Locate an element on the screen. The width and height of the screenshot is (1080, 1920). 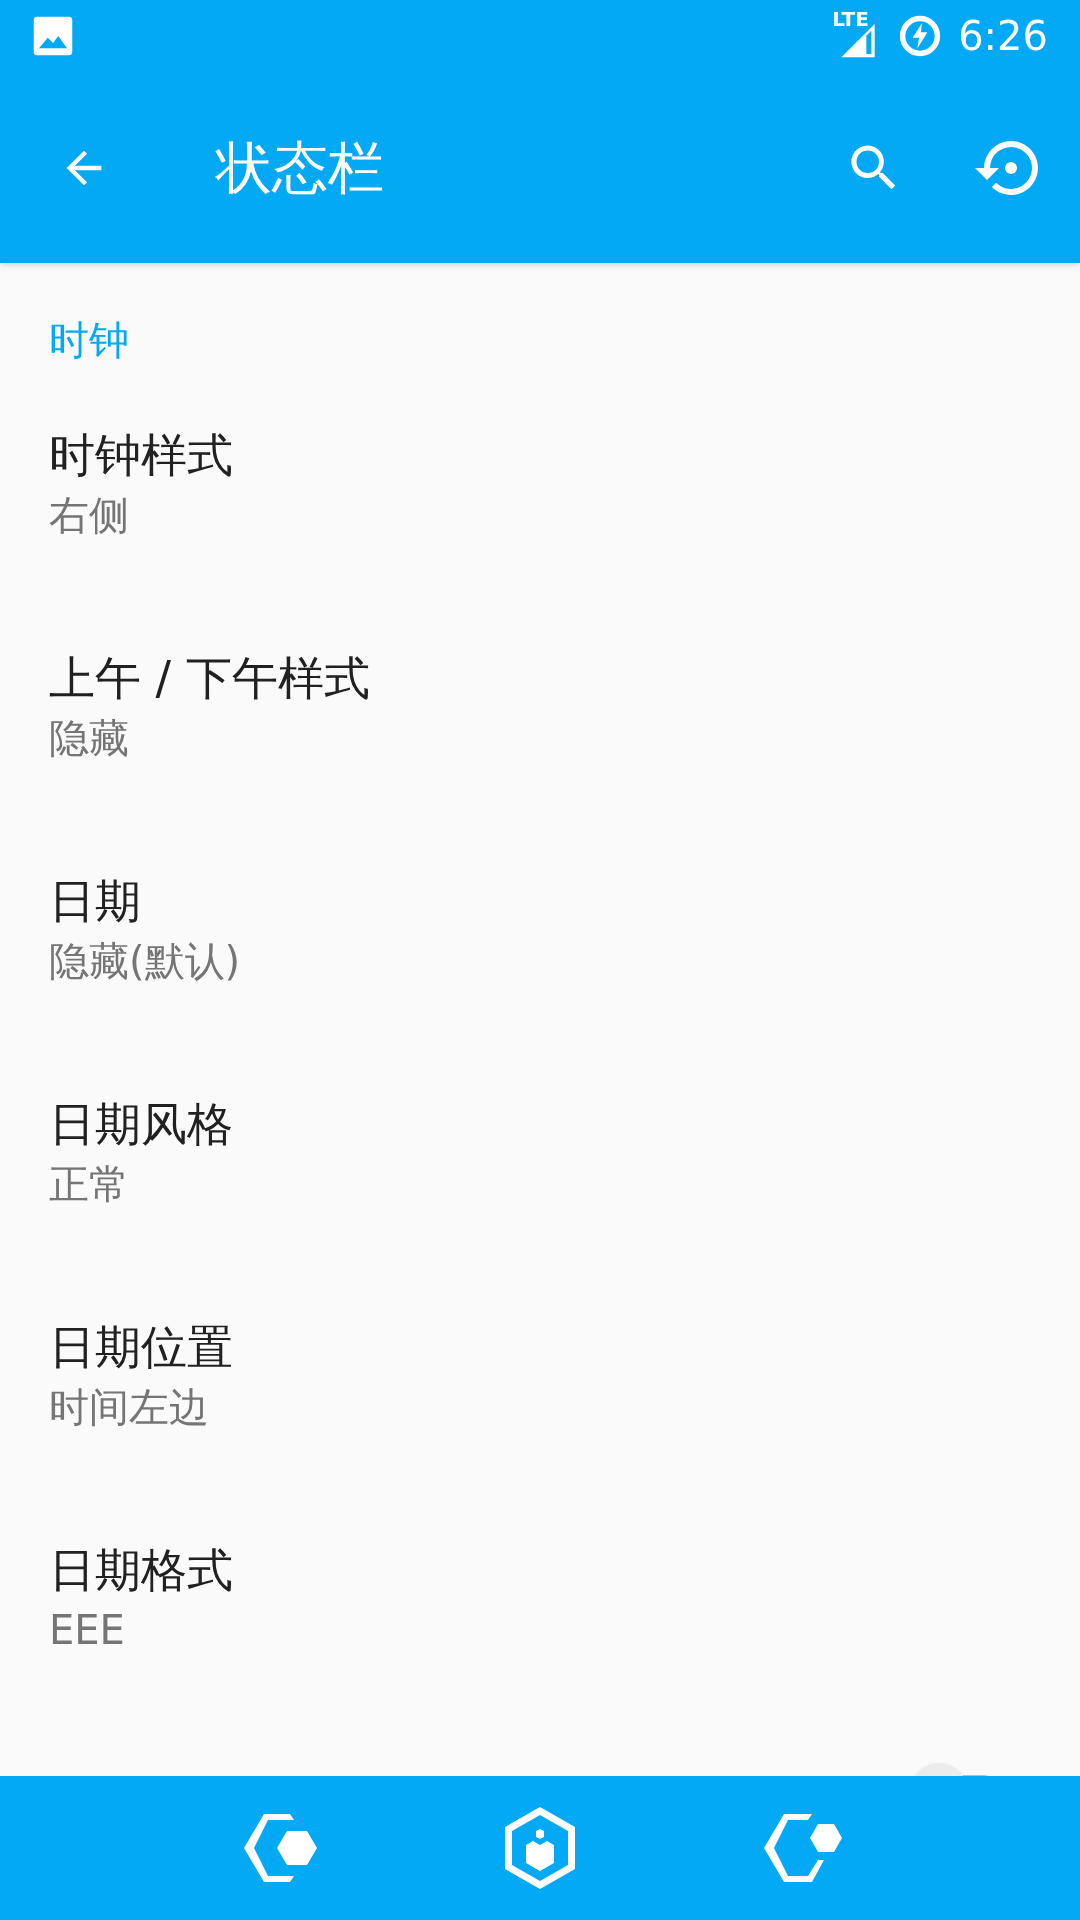
battery-charging-icon is located at coordinates (920, 36).